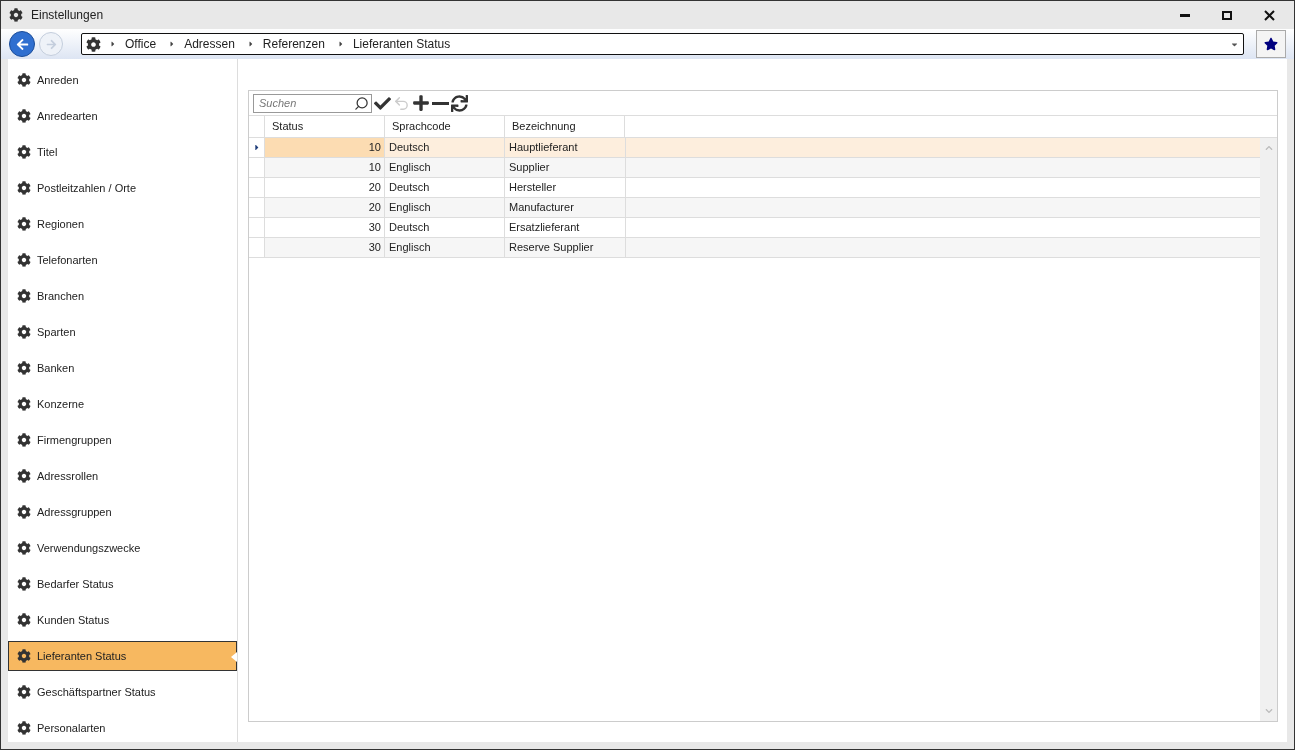 This screenshot has width=1295, height=750. What do you see at coordinates (440, 103) in the screenshot?
I see `minus-icon` at bounding box center [440, 103].